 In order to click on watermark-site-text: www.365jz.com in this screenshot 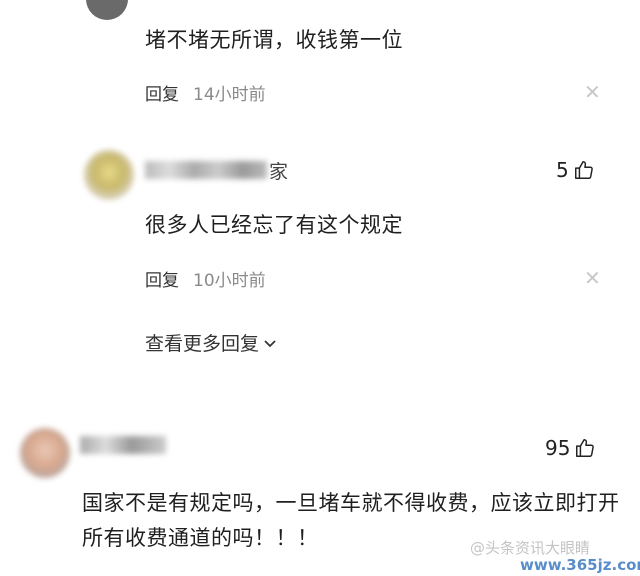, I will do `click(580, 565)`.